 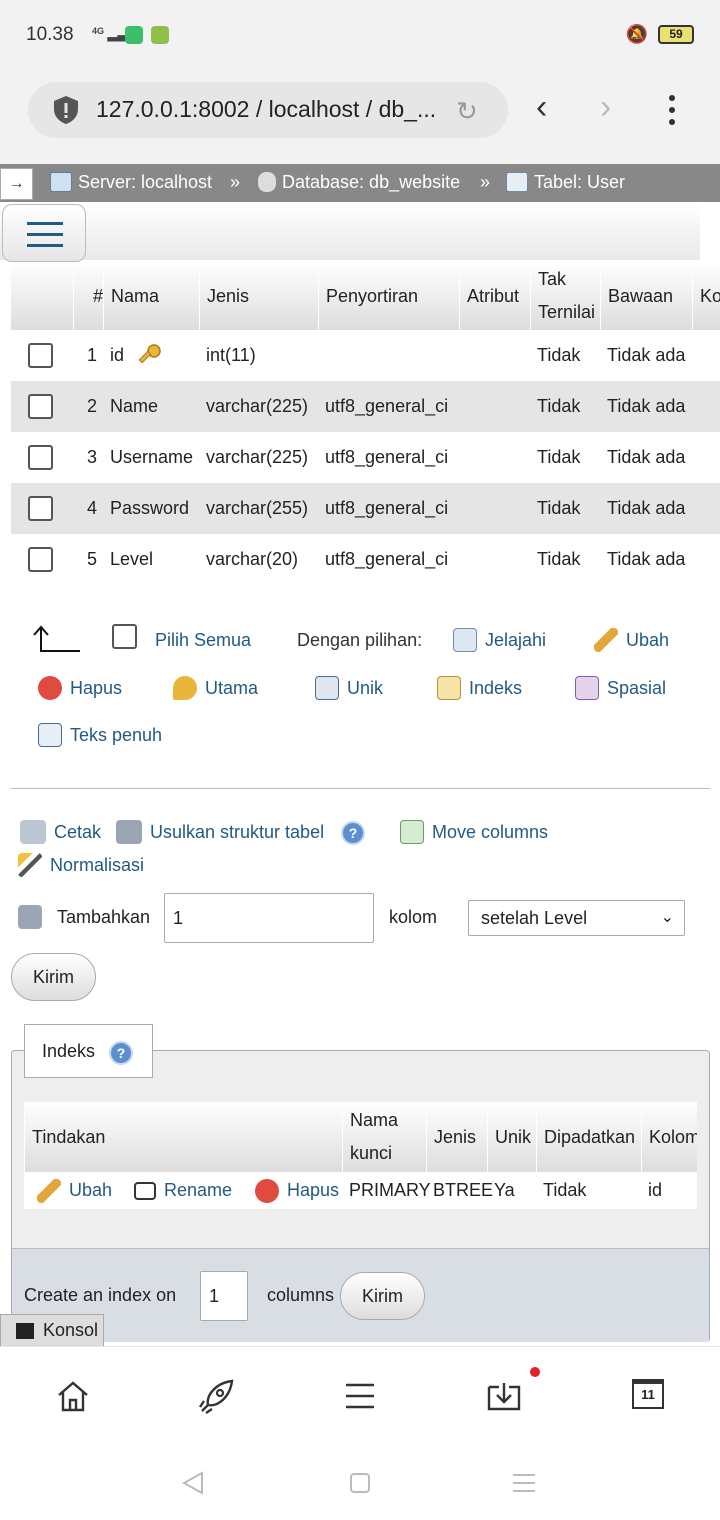 I want to click on create-index-bar: Create an index on 1 columns Kirim, so click(x=360, y=1295).